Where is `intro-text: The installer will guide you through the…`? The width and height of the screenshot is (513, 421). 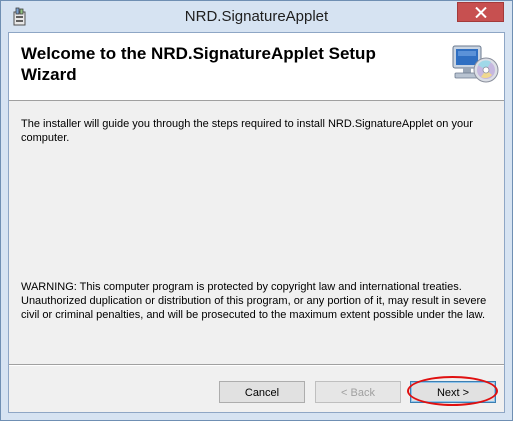
intro-text: The installer will guide you through the… is located at coordinates (247, 131).